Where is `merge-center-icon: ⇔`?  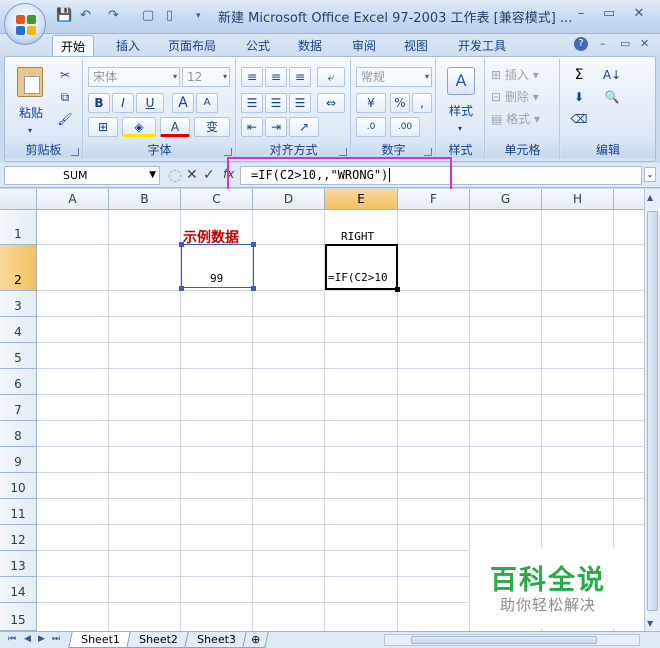 merge-center-icon: ⇔ is located at coordinates (331, 103).